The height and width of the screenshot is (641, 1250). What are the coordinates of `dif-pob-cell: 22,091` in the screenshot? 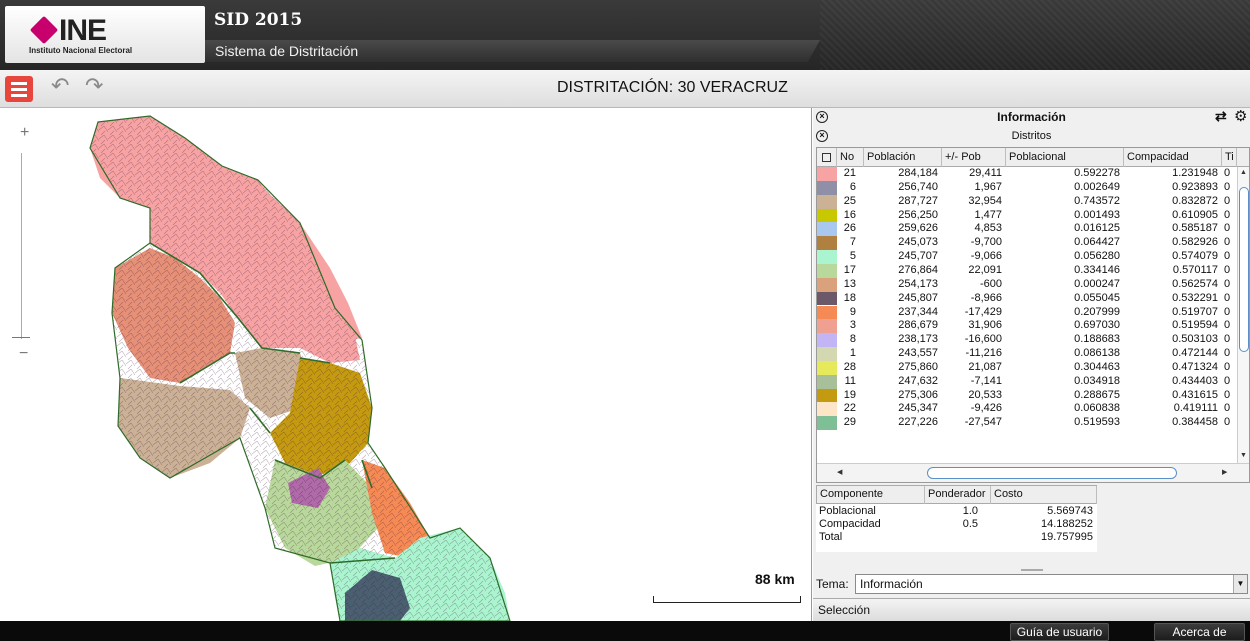 It's located at (985, 269).